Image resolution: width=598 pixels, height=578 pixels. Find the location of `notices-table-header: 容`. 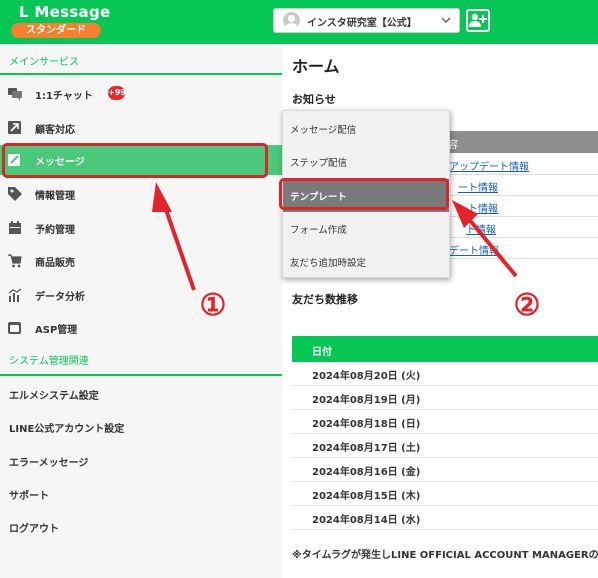

notices-table-header: 容 is located at coordinates (522, 142).